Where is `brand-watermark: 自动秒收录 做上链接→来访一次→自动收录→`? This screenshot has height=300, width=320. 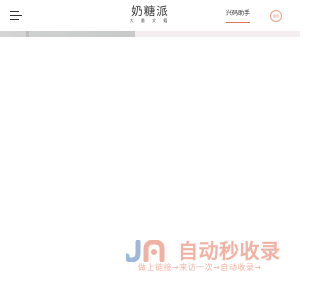 brand-watermark: 自动秒收录 做上链接→来访一次→自动收录→ is located at coordinates (206, 257).